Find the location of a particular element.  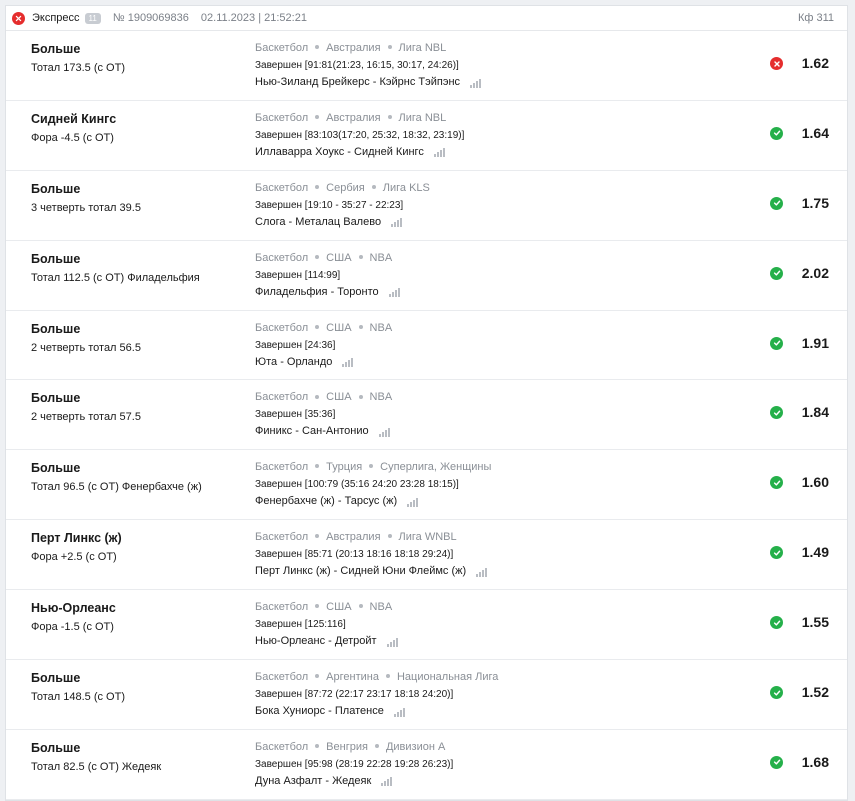

bet-market: 2 четверть тотал 56.5 is located at coordinates (86, 347).